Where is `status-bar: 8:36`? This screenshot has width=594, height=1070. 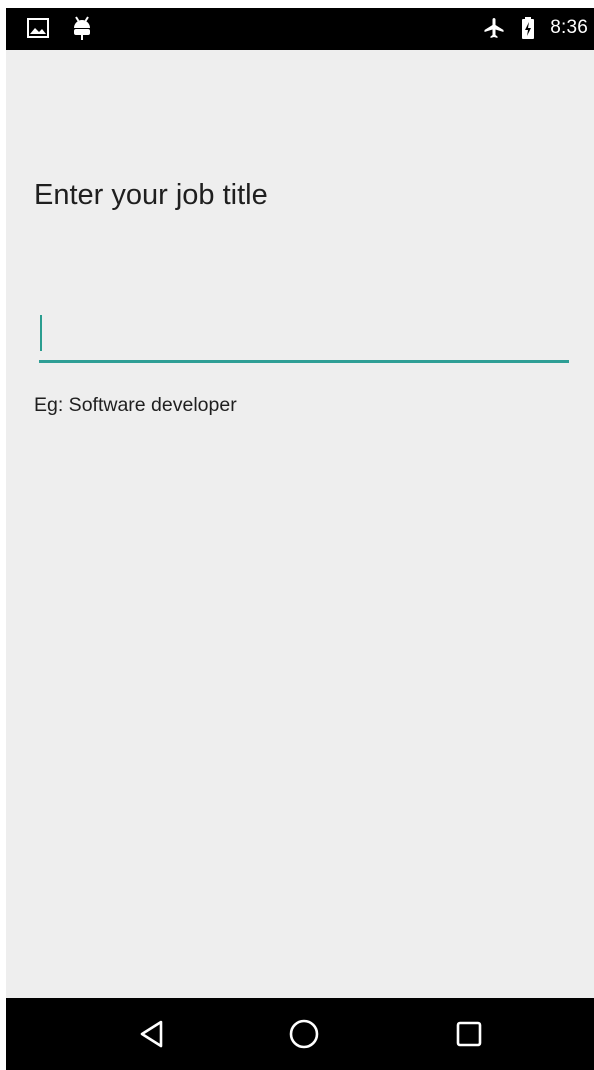 status-bar: 8:36 is located at coordinates (300, 29).